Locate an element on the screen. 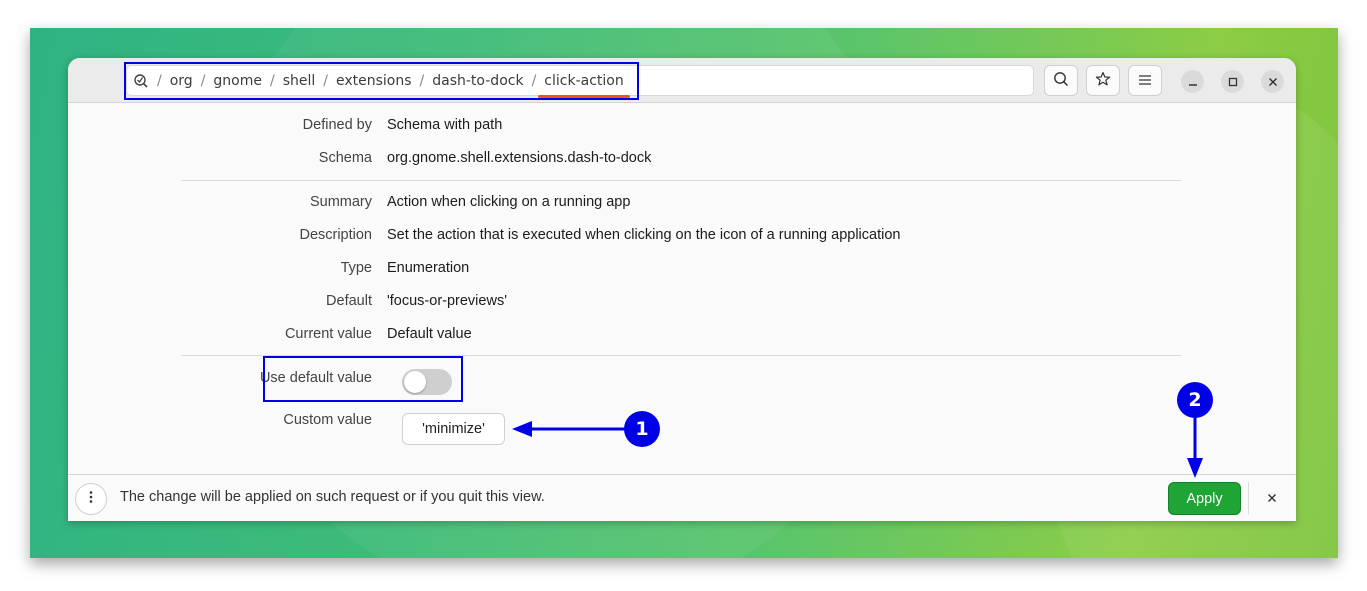  annotation-arrows is located at coordinates (857, 447).